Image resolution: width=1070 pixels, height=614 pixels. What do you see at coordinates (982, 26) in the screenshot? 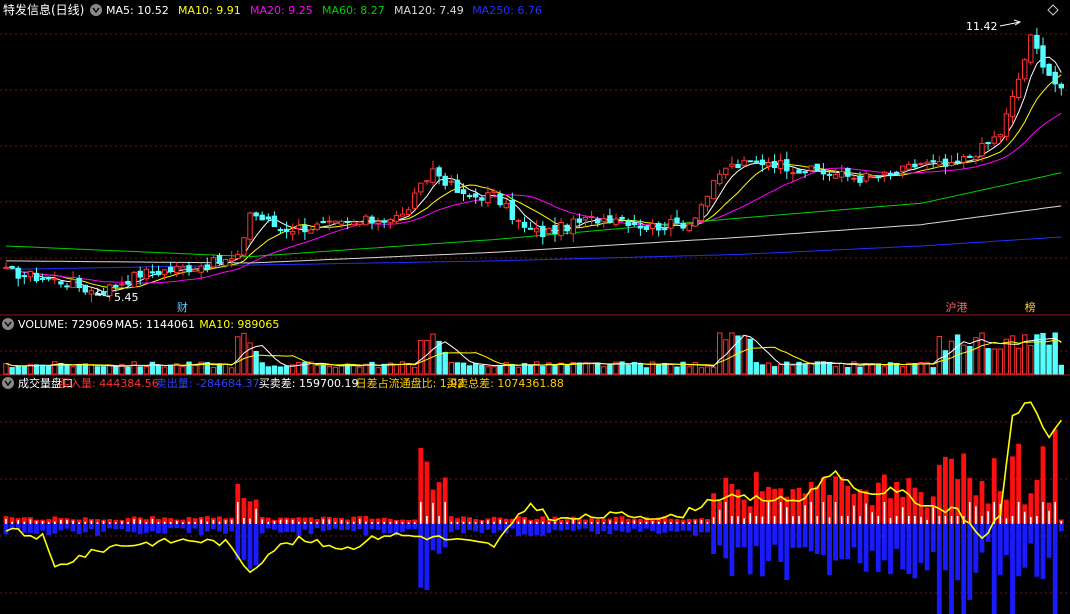
I see `high-price-label: 11.42` at bounding box center [982, 26].